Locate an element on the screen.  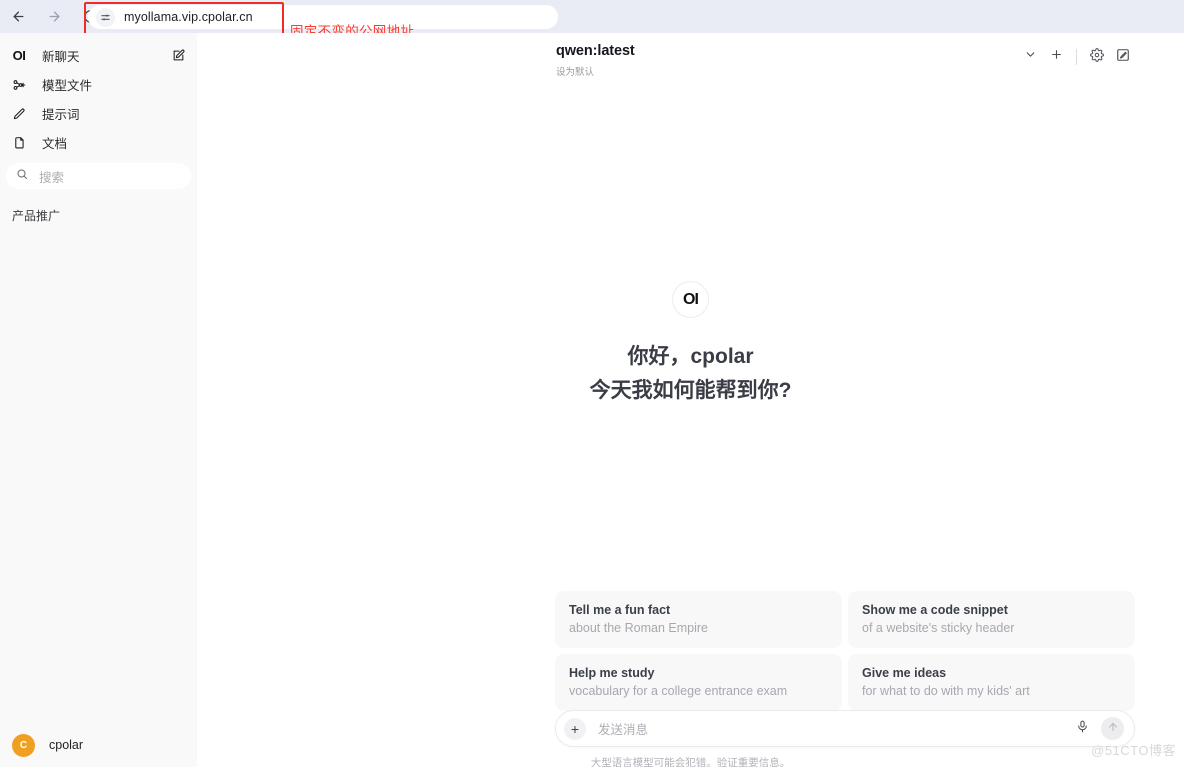
greeting-logo-text: OI is located at coordinates (691, 299).